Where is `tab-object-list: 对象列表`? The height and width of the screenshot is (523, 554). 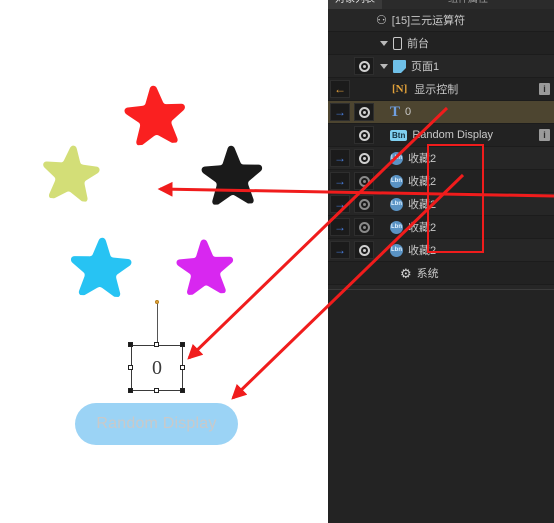 tab-object-list: 对象列表 is located at coordinates (355, 4).